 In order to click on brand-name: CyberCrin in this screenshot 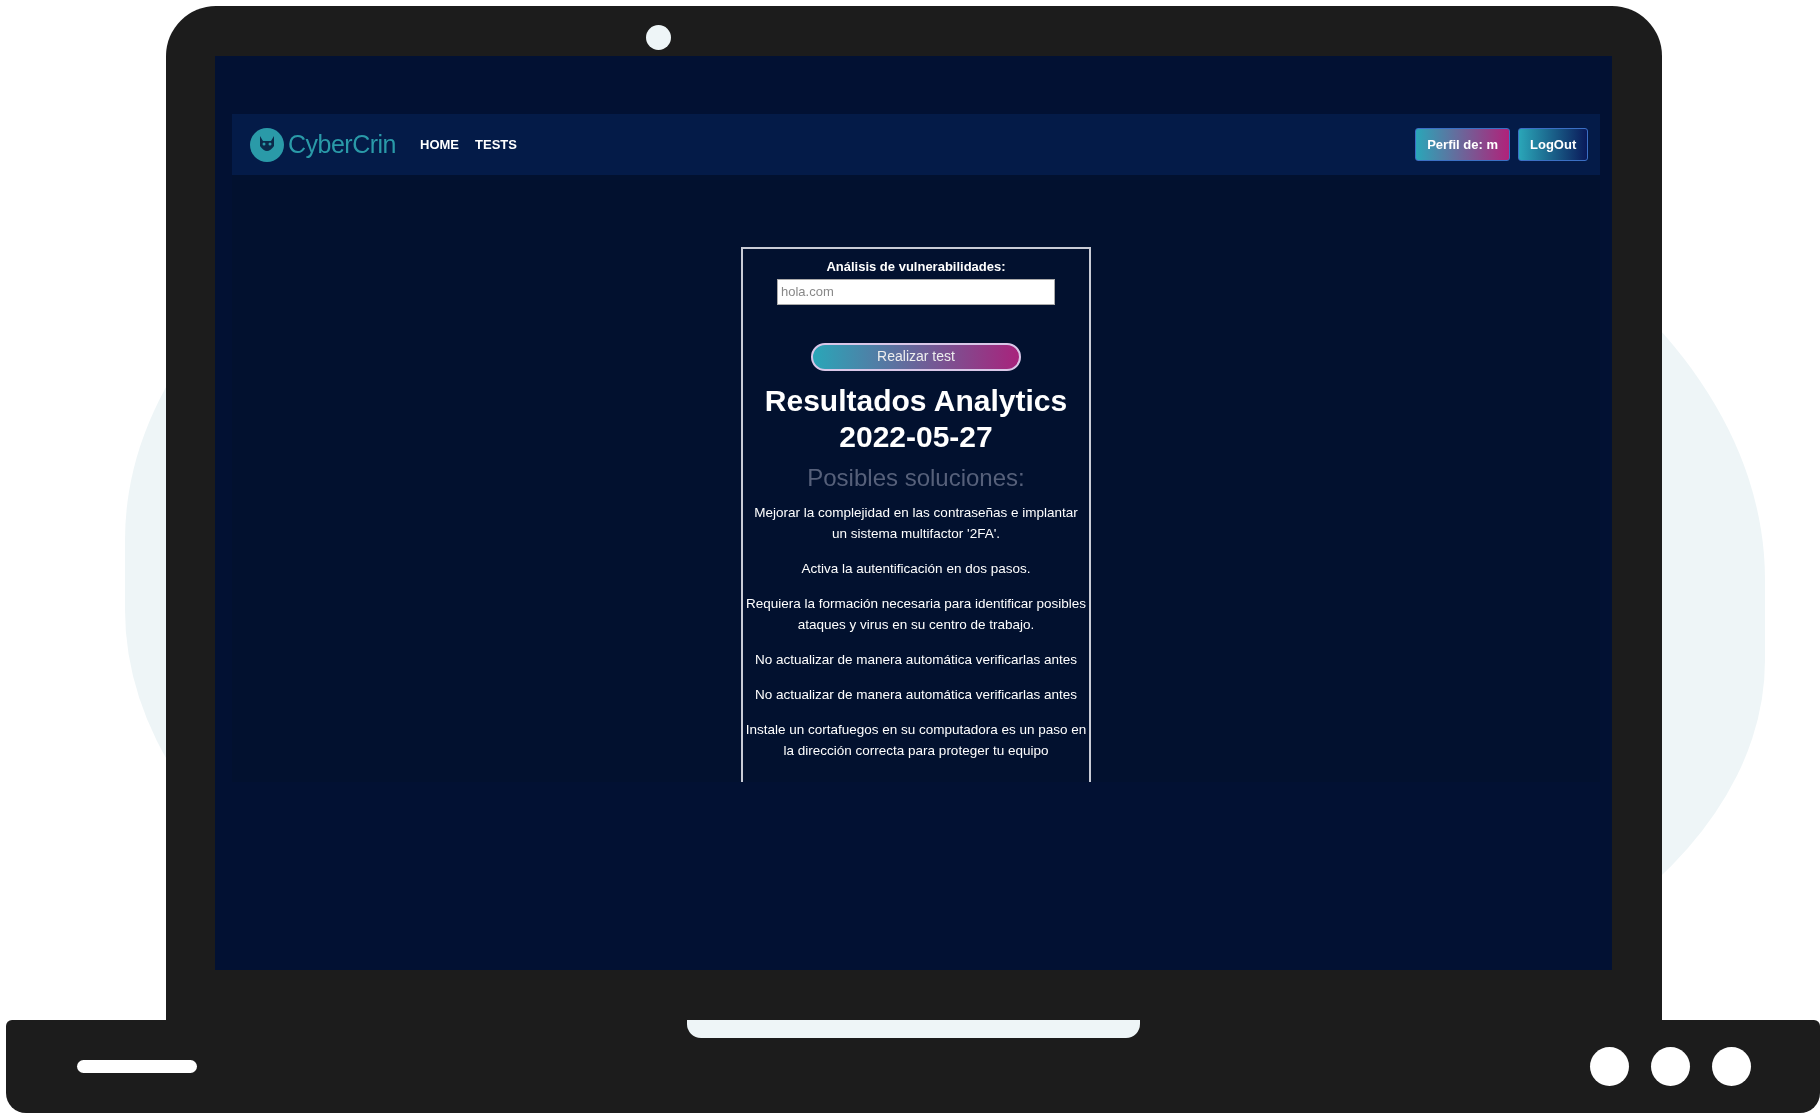, I will do `click(342, 144)`.